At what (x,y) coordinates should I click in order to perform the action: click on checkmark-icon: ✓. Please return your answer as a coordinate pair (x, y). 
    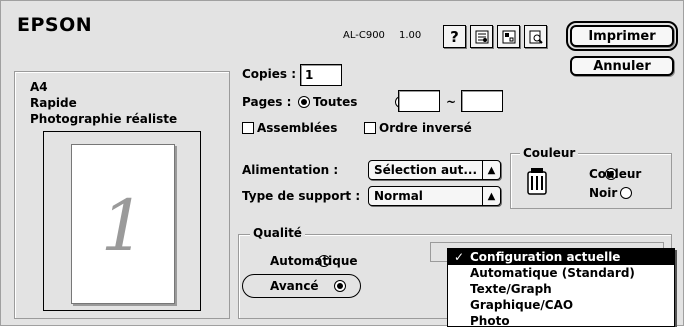
    Looking at the image, I should click on (459, 257).